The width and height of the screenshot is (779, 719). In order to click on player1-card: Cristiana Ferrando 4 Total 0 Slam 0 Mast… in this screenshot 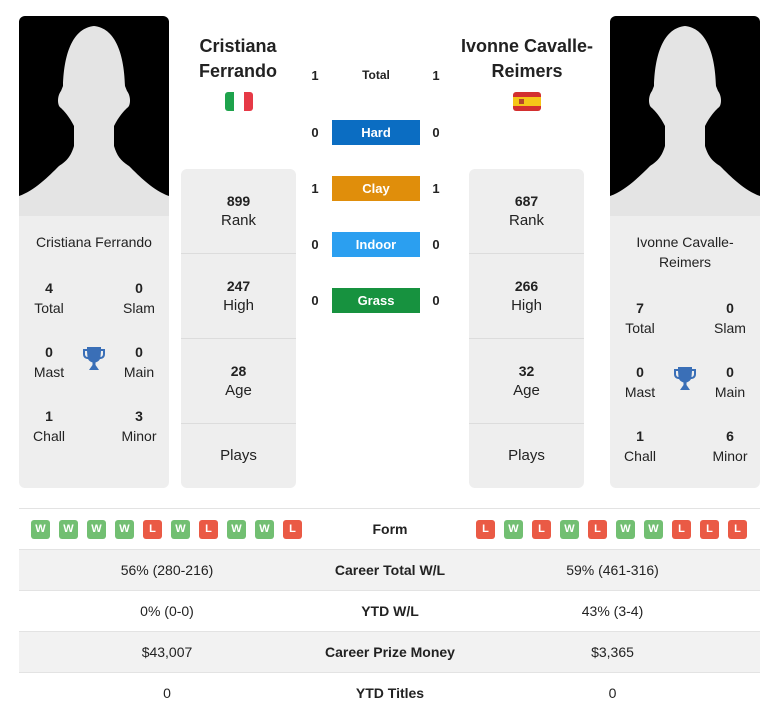, I will do `click(94, 252)`.